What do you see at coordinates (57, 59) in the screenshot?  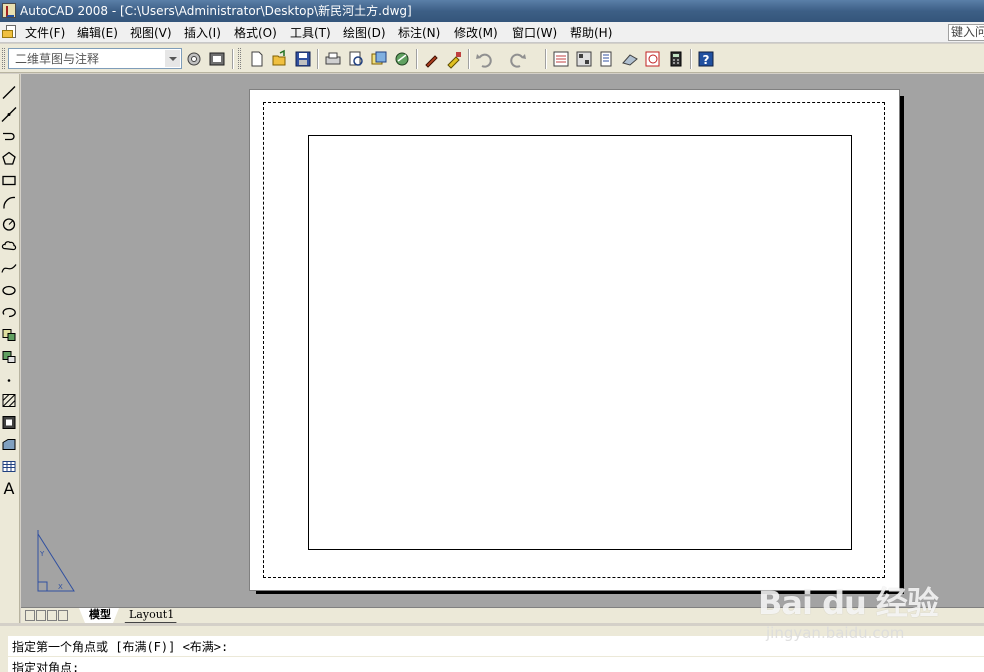 I see `workspace-value: 二维草图与注释` at bounding box center [57, 59].